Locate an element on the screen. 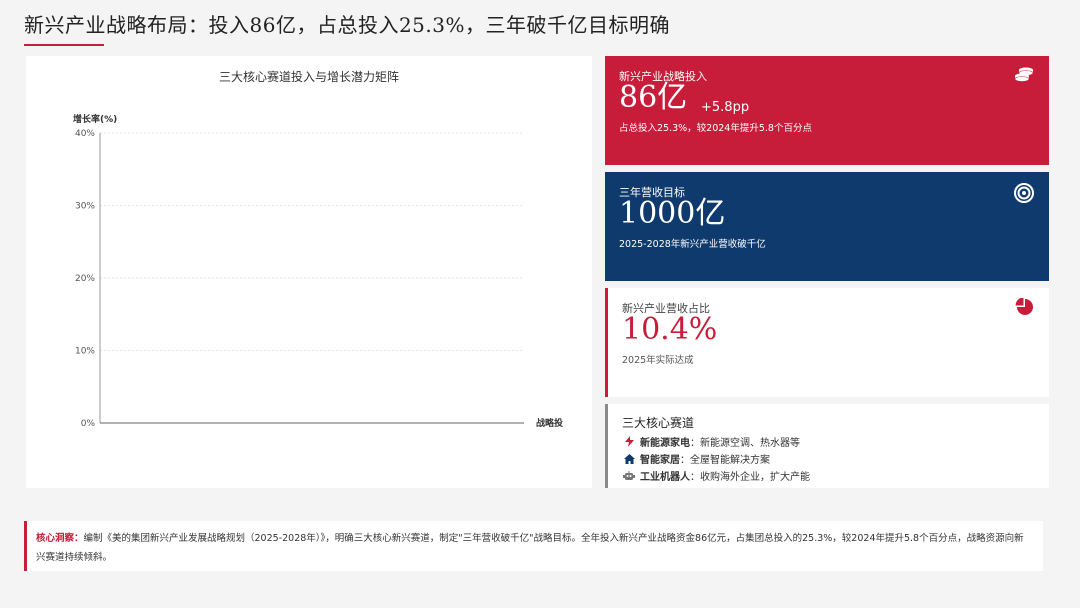 Image resolution: width=1080 pixels, height=608 pixels. track-item: 工业机器人：收购海外企业，扩大产能 is located at coordinates (716, 475).